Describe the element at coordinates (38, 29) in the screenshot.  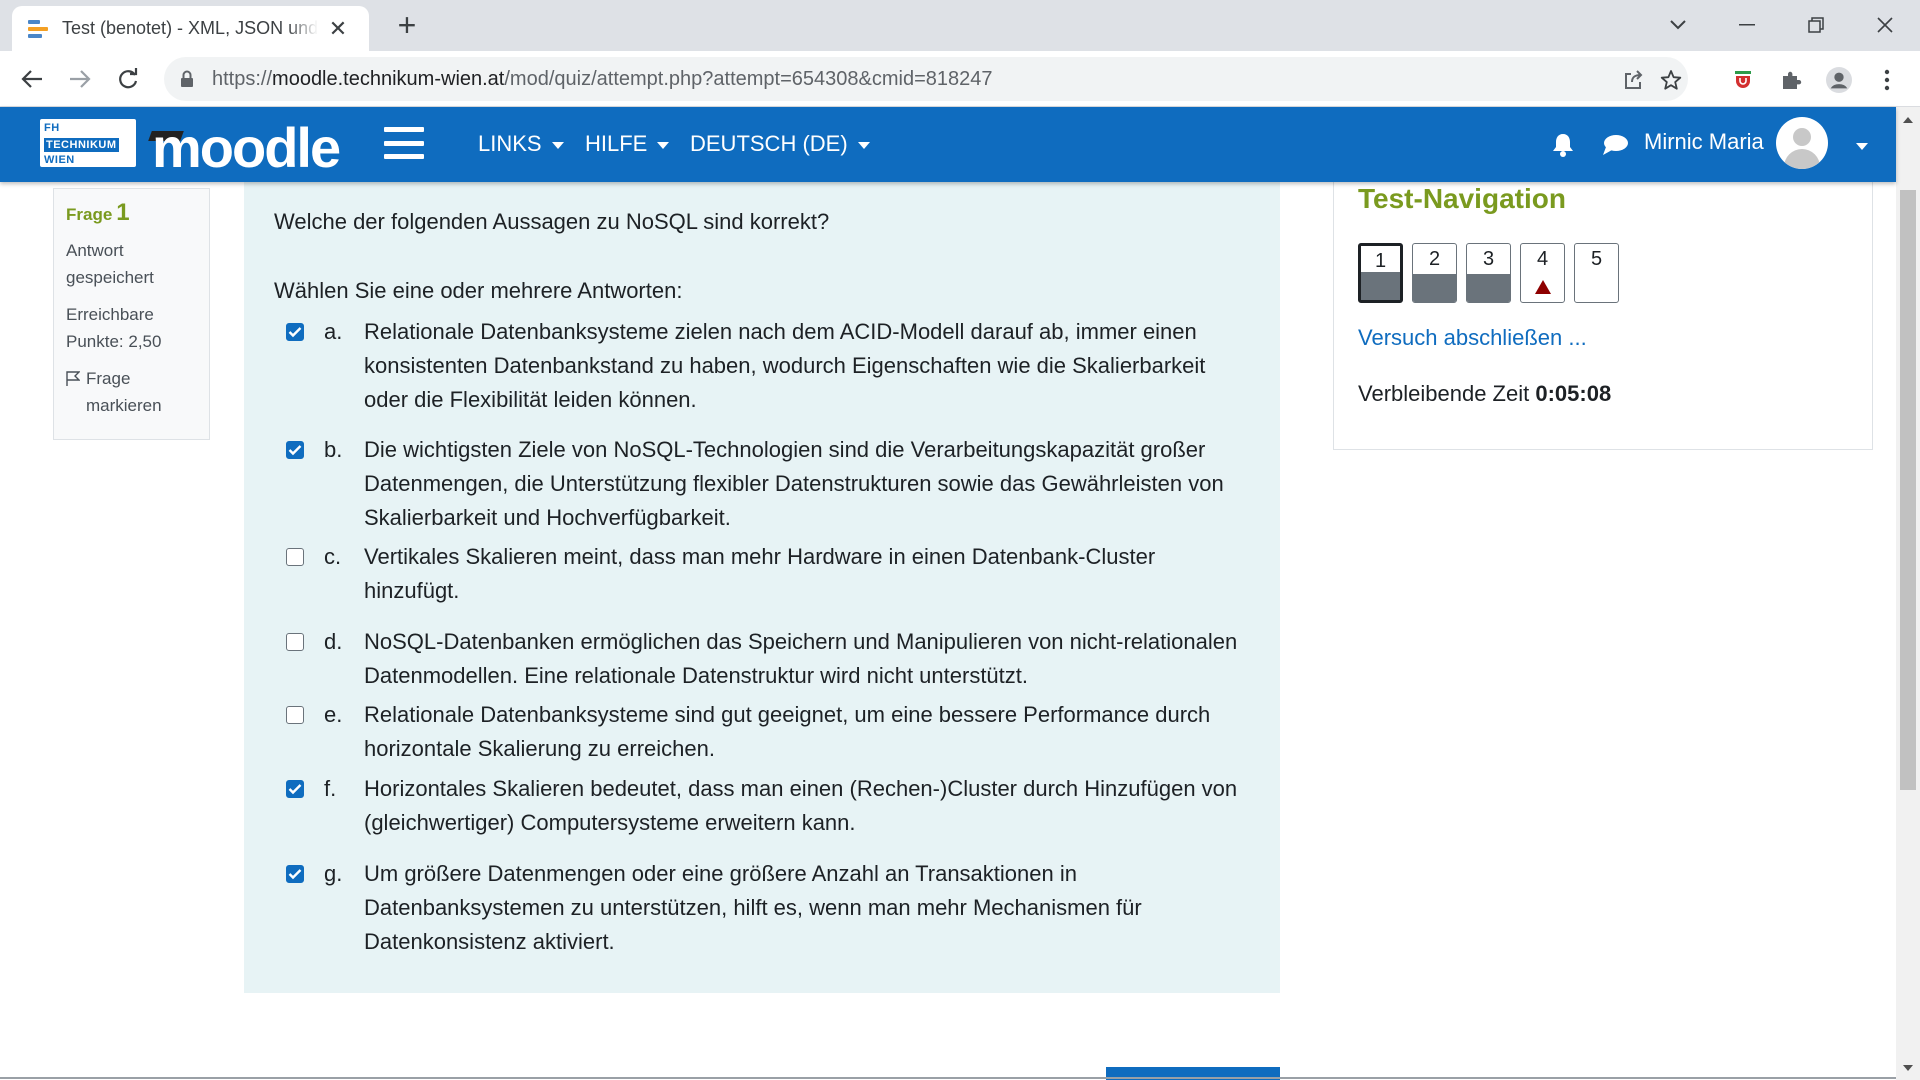
I see `moodle-favicon-icon` at that location.